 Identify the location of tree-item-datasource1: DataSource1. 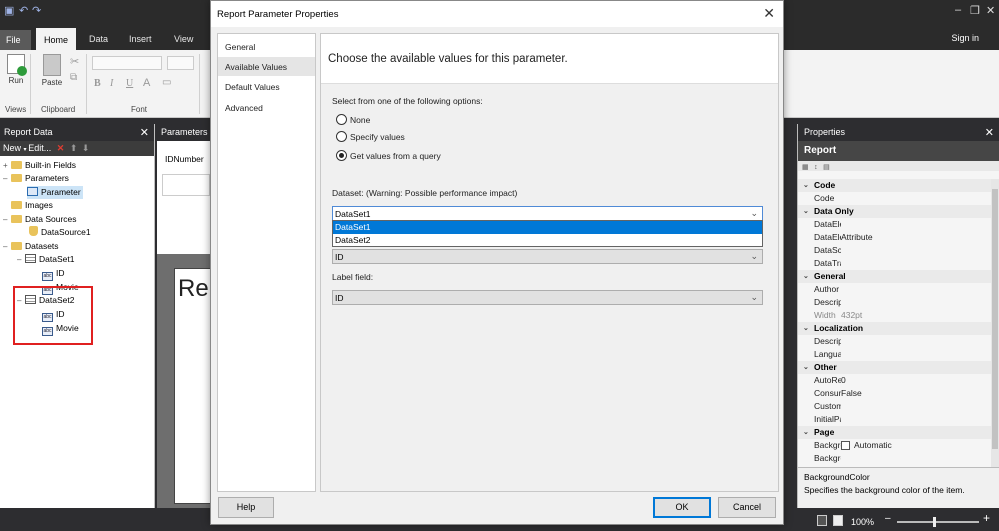
(60, 232).